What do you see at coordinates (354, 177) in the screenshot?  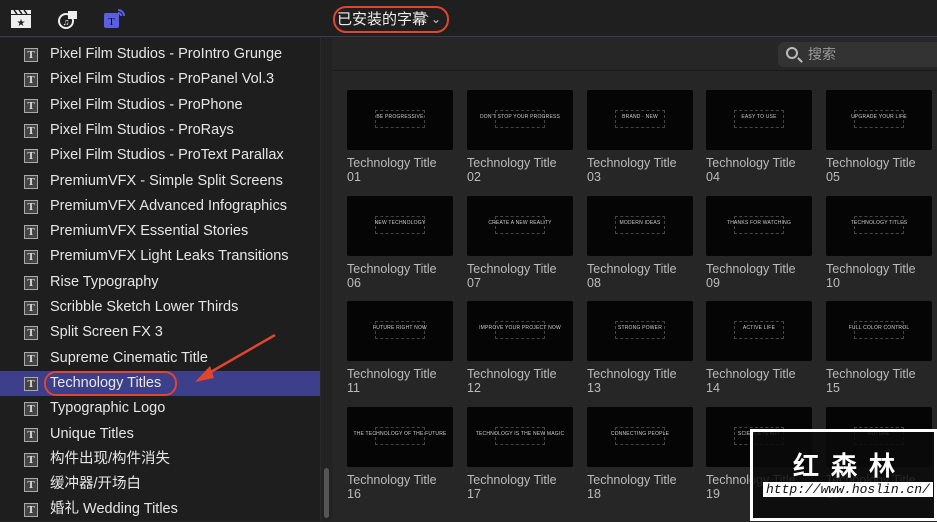 I see `card-number: 01` at bounding box center [354, 177].